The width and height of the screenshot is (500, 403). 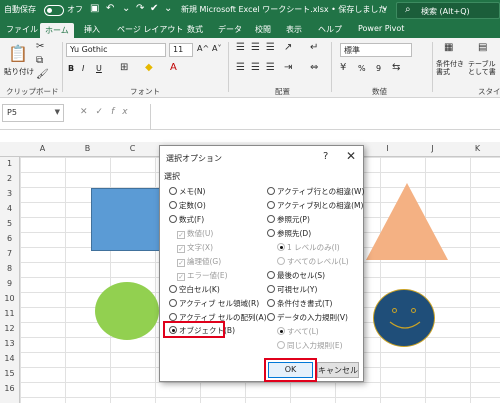 What do you see at coordinates (307, 318) in the screenshot?
I see `option-data-validation: データの入力規則(V)` at bounding box center [307, 318].